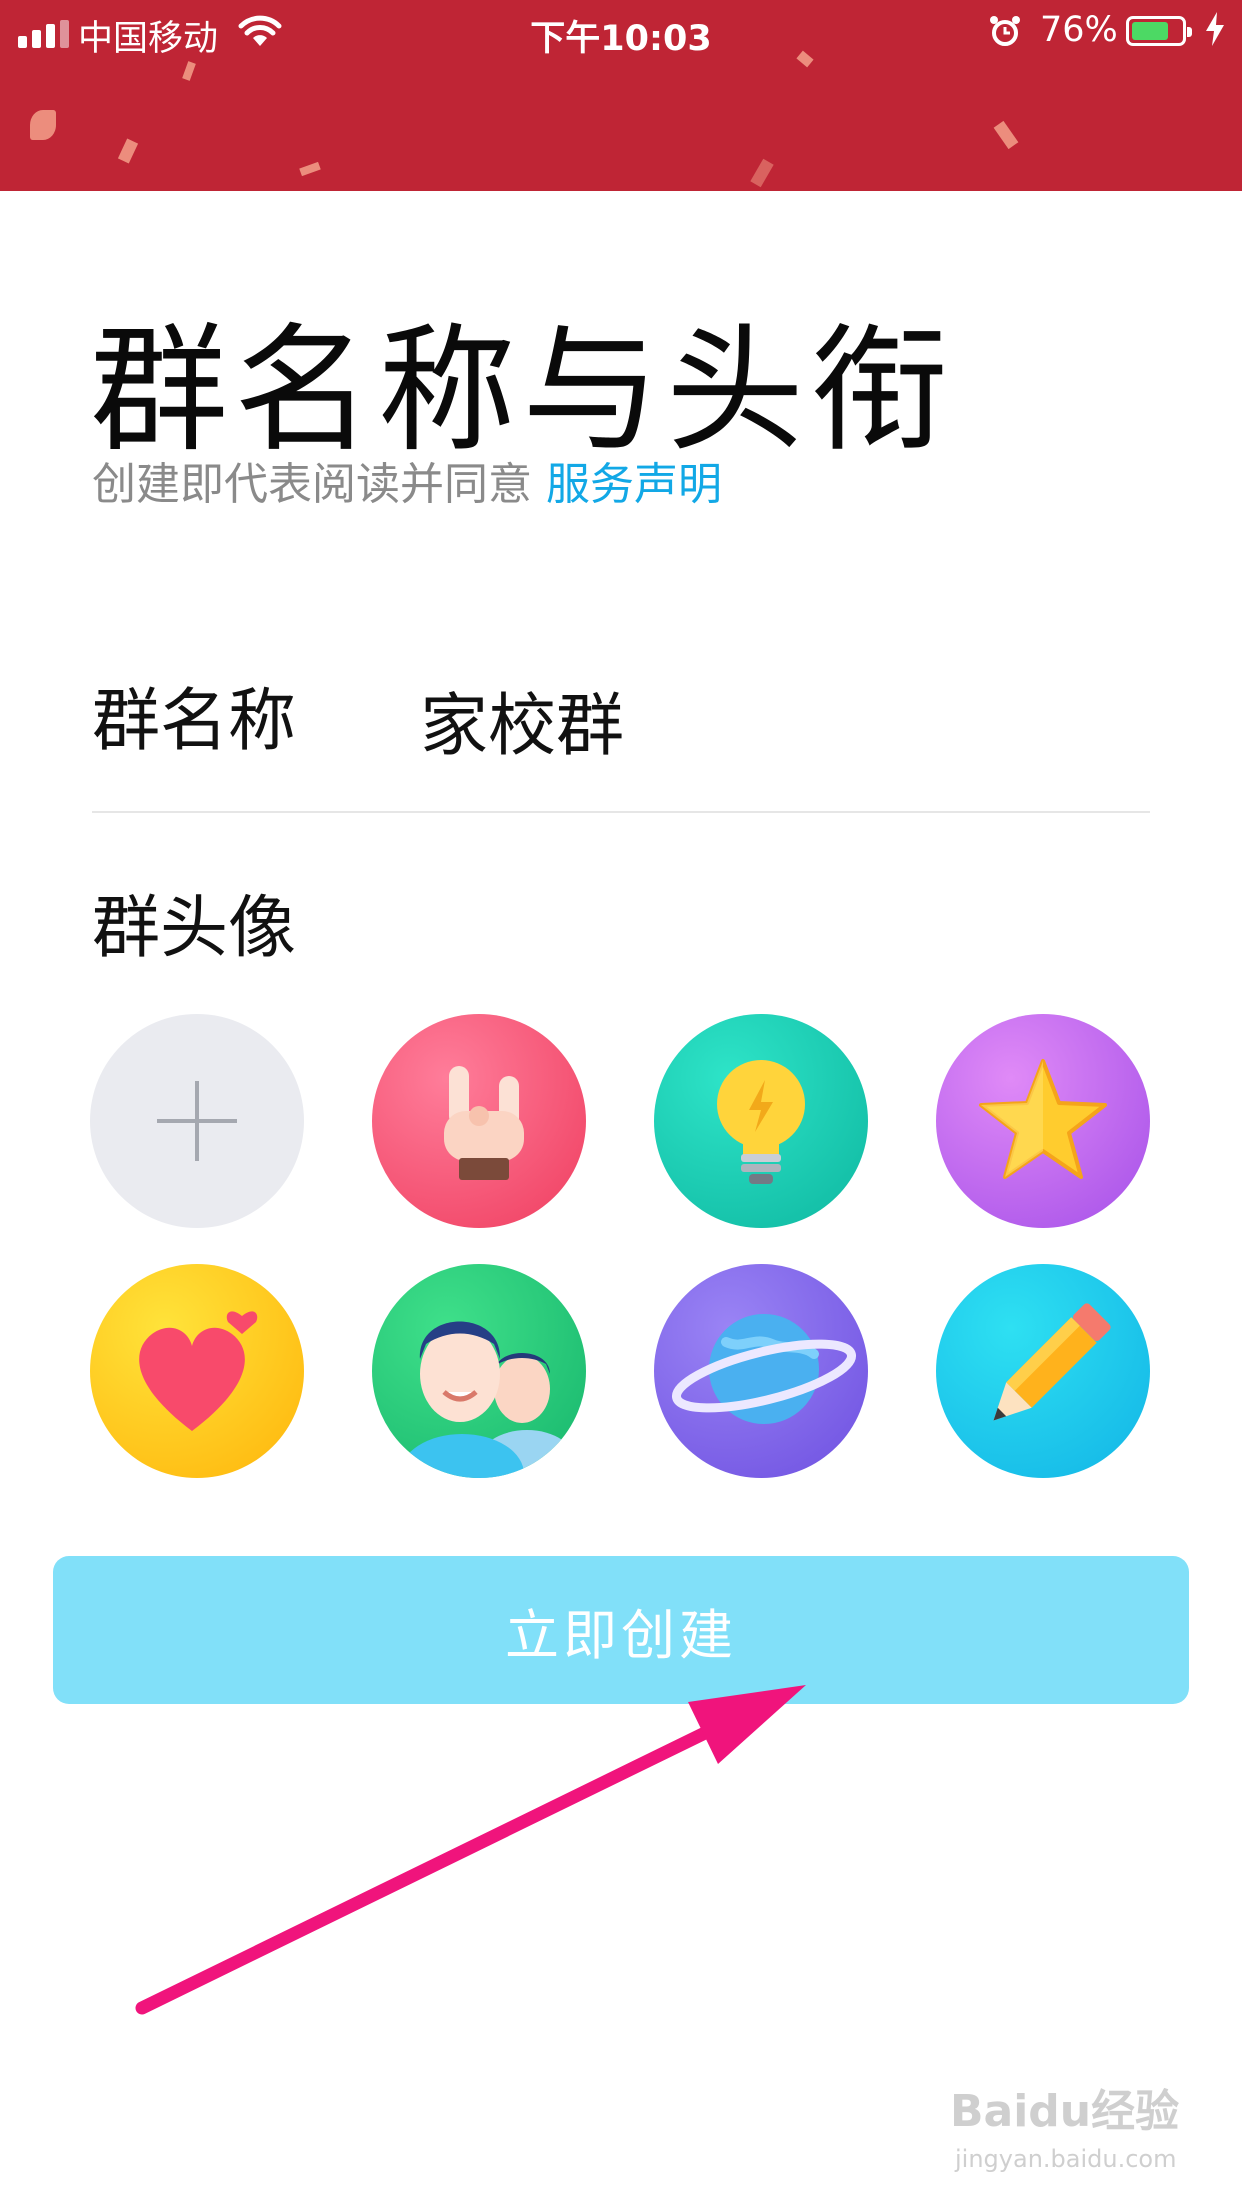  What do you see at coordinates (1065, 2111) in the screenshot?
I see `watermark-brand: Baidu经验` at bounding box center [1065, 2111].